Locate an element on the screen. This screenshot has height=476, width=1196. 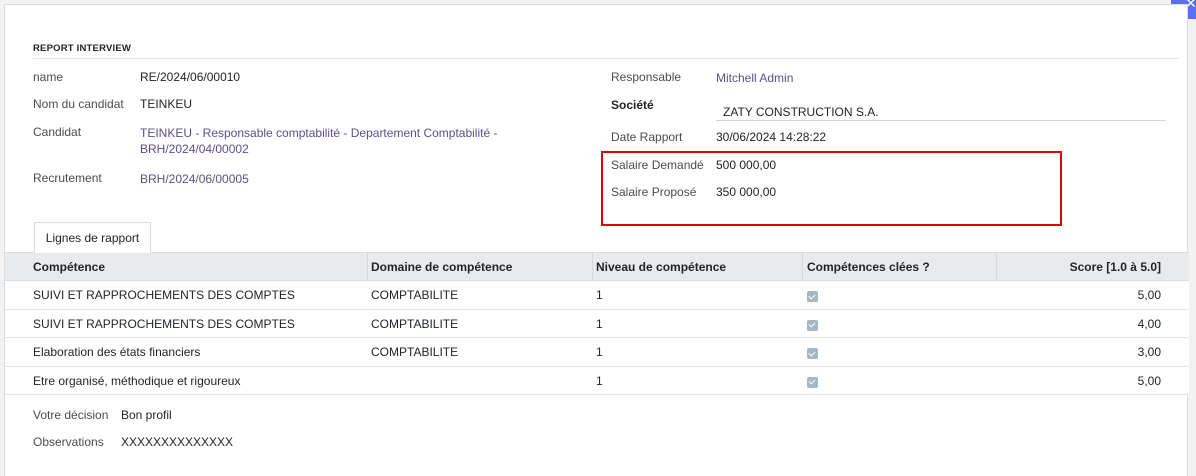
company-value: ZATY CONSTRUCTION S.A. is located at coordinates (801, 112).